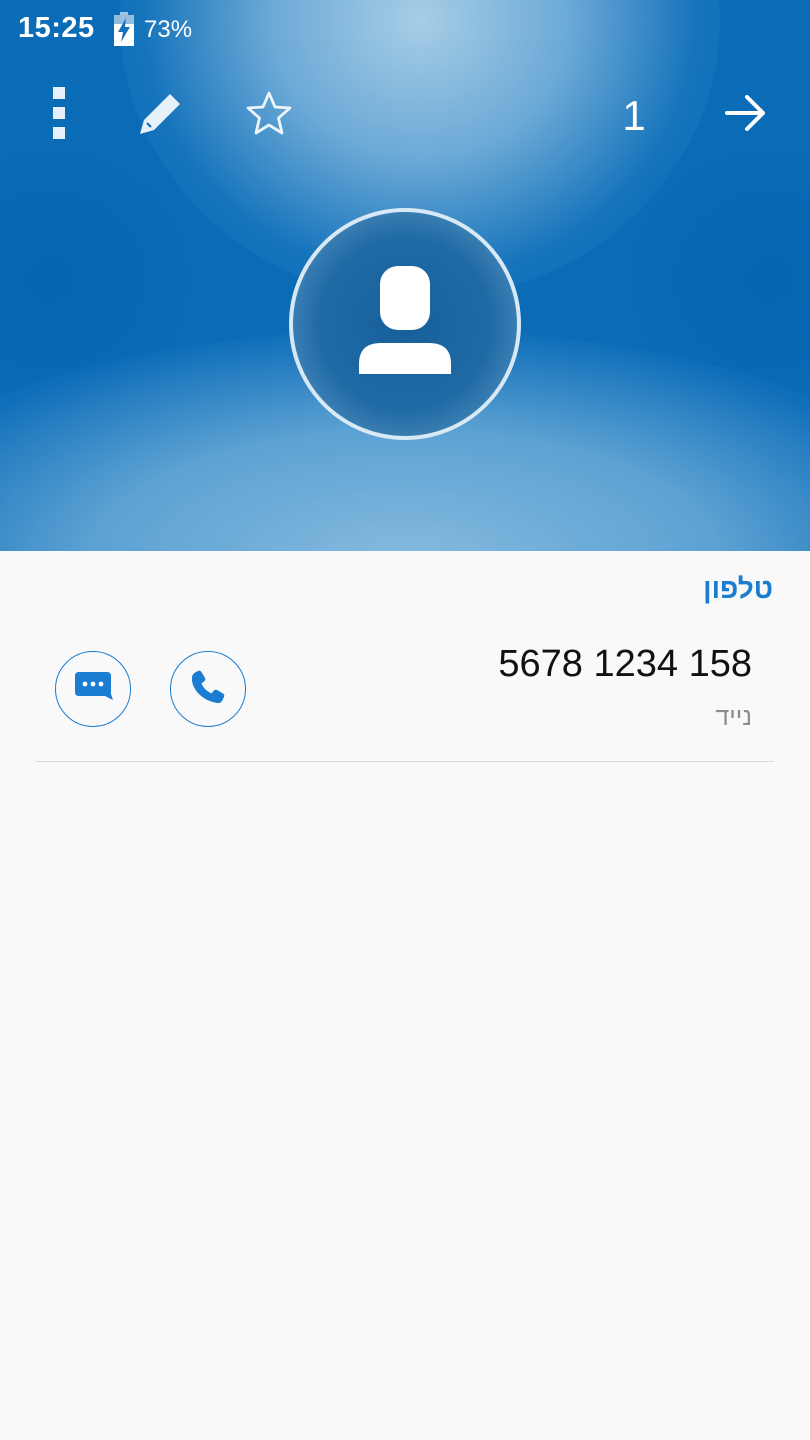 Image resolution: width=810 pixels, height=1440 pixels. I want to click on edit-button, so click(161, 115).